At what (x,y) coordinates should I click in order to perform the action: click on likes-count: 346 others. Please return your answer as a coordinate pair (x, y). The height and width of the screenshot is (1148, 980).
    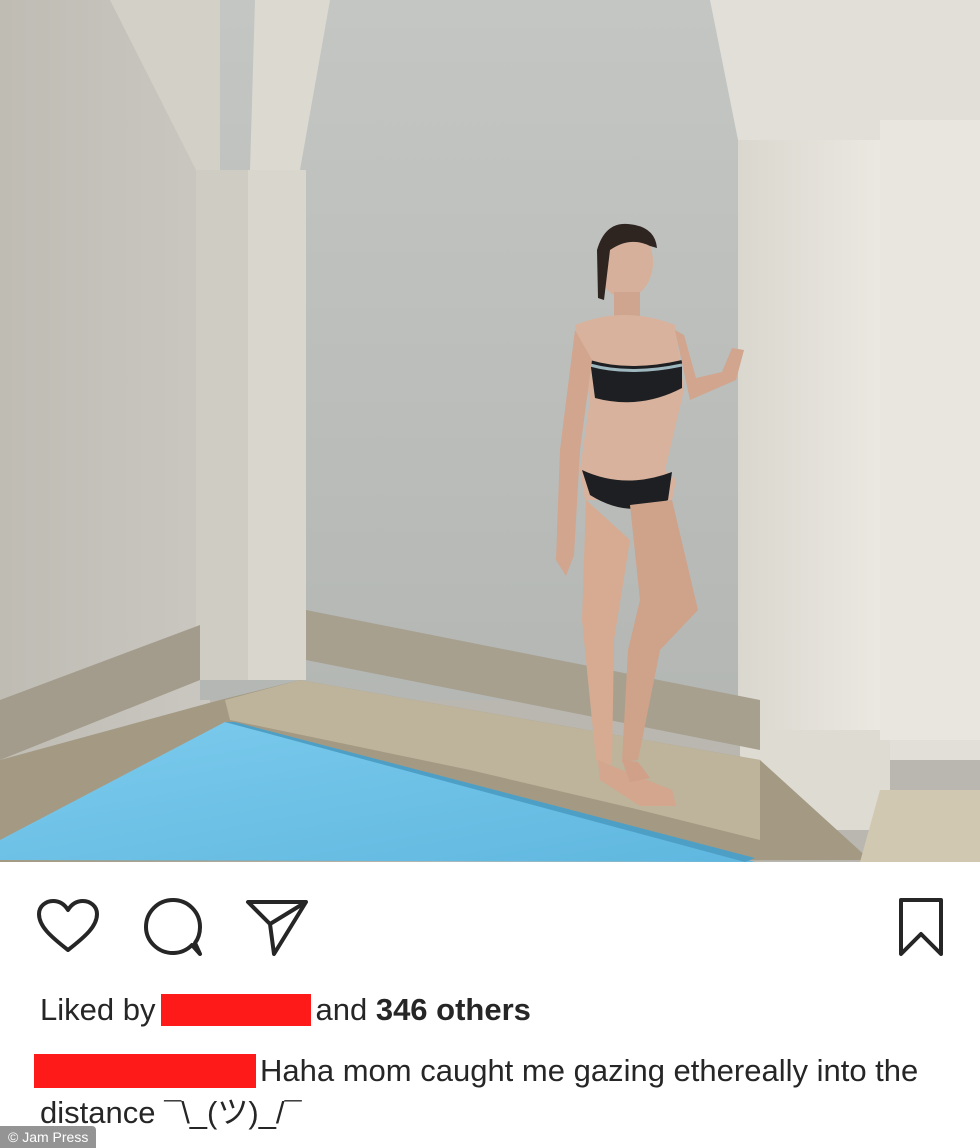
    Looking at the image, I should click on (453, 1009).